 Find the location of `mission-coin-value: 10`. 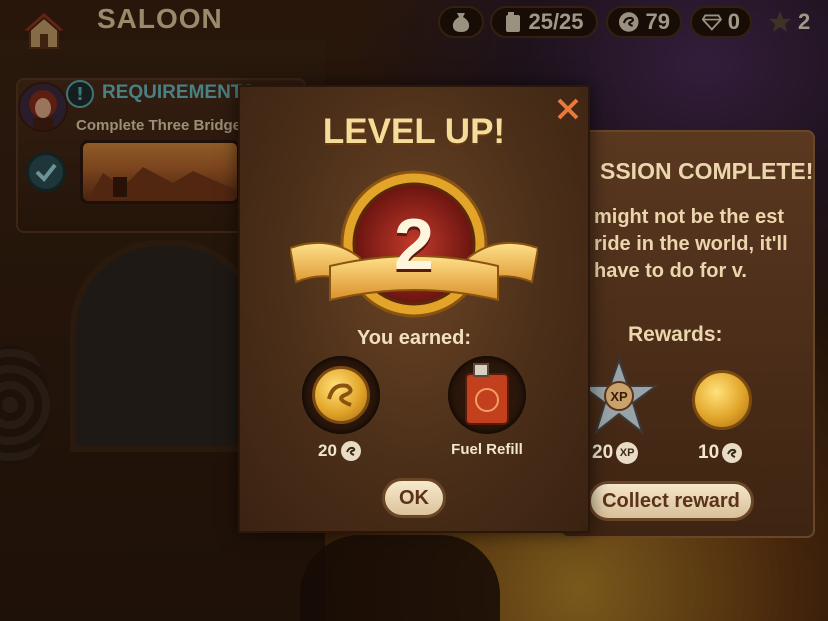

mission-coin-value: 10 is located at coordinates (709, 452).